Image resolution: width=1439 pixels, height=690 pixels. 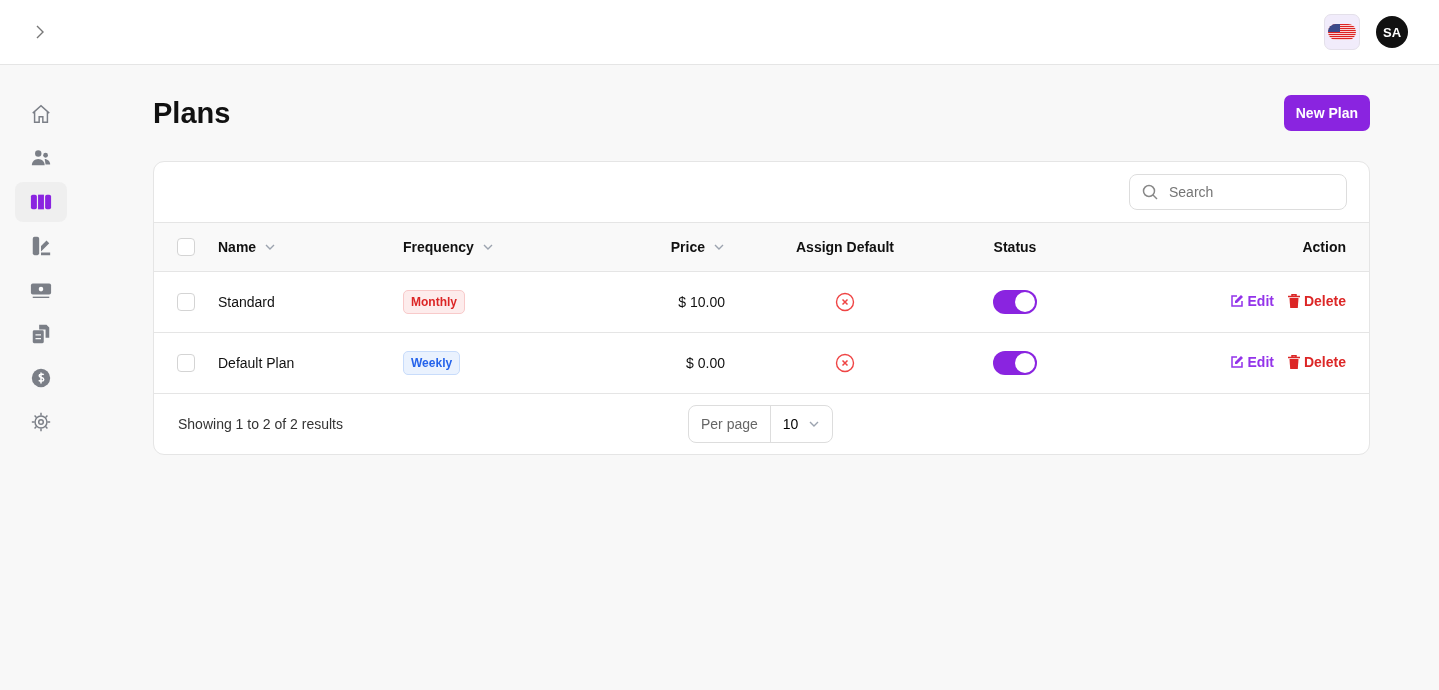 What do you see at coordinates (261, 424) in the screenshot?
I see `results-summary: Showing 1 to 2 of 2 results` at bounding box center [261, 424].